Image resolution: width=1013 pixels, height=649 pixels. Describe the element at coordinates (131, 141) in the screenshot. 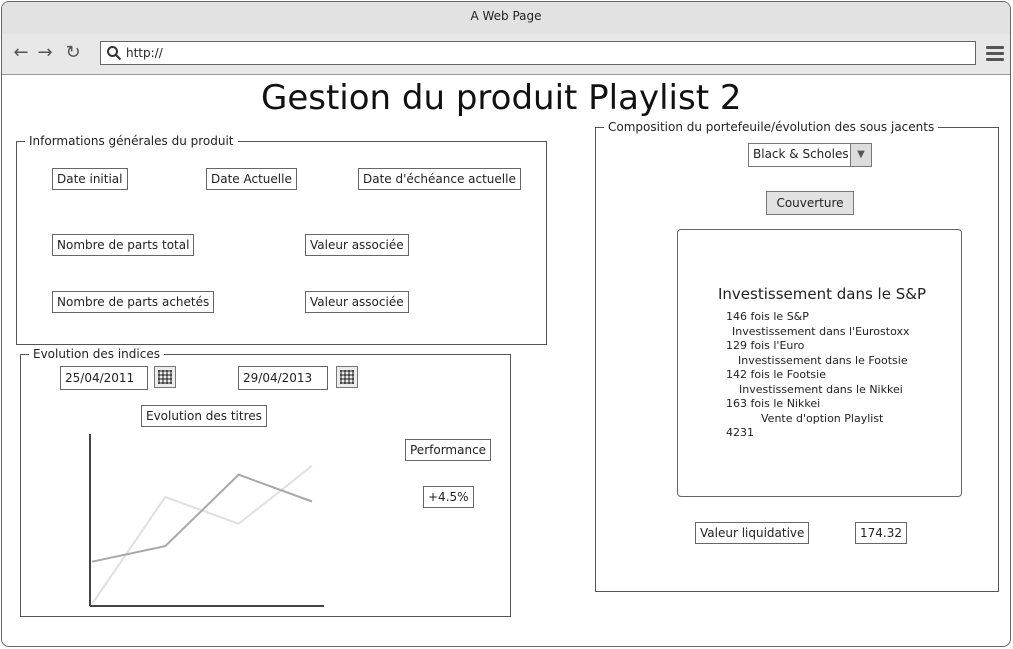

I see `info-legend: Informations générales du produit` at that location.